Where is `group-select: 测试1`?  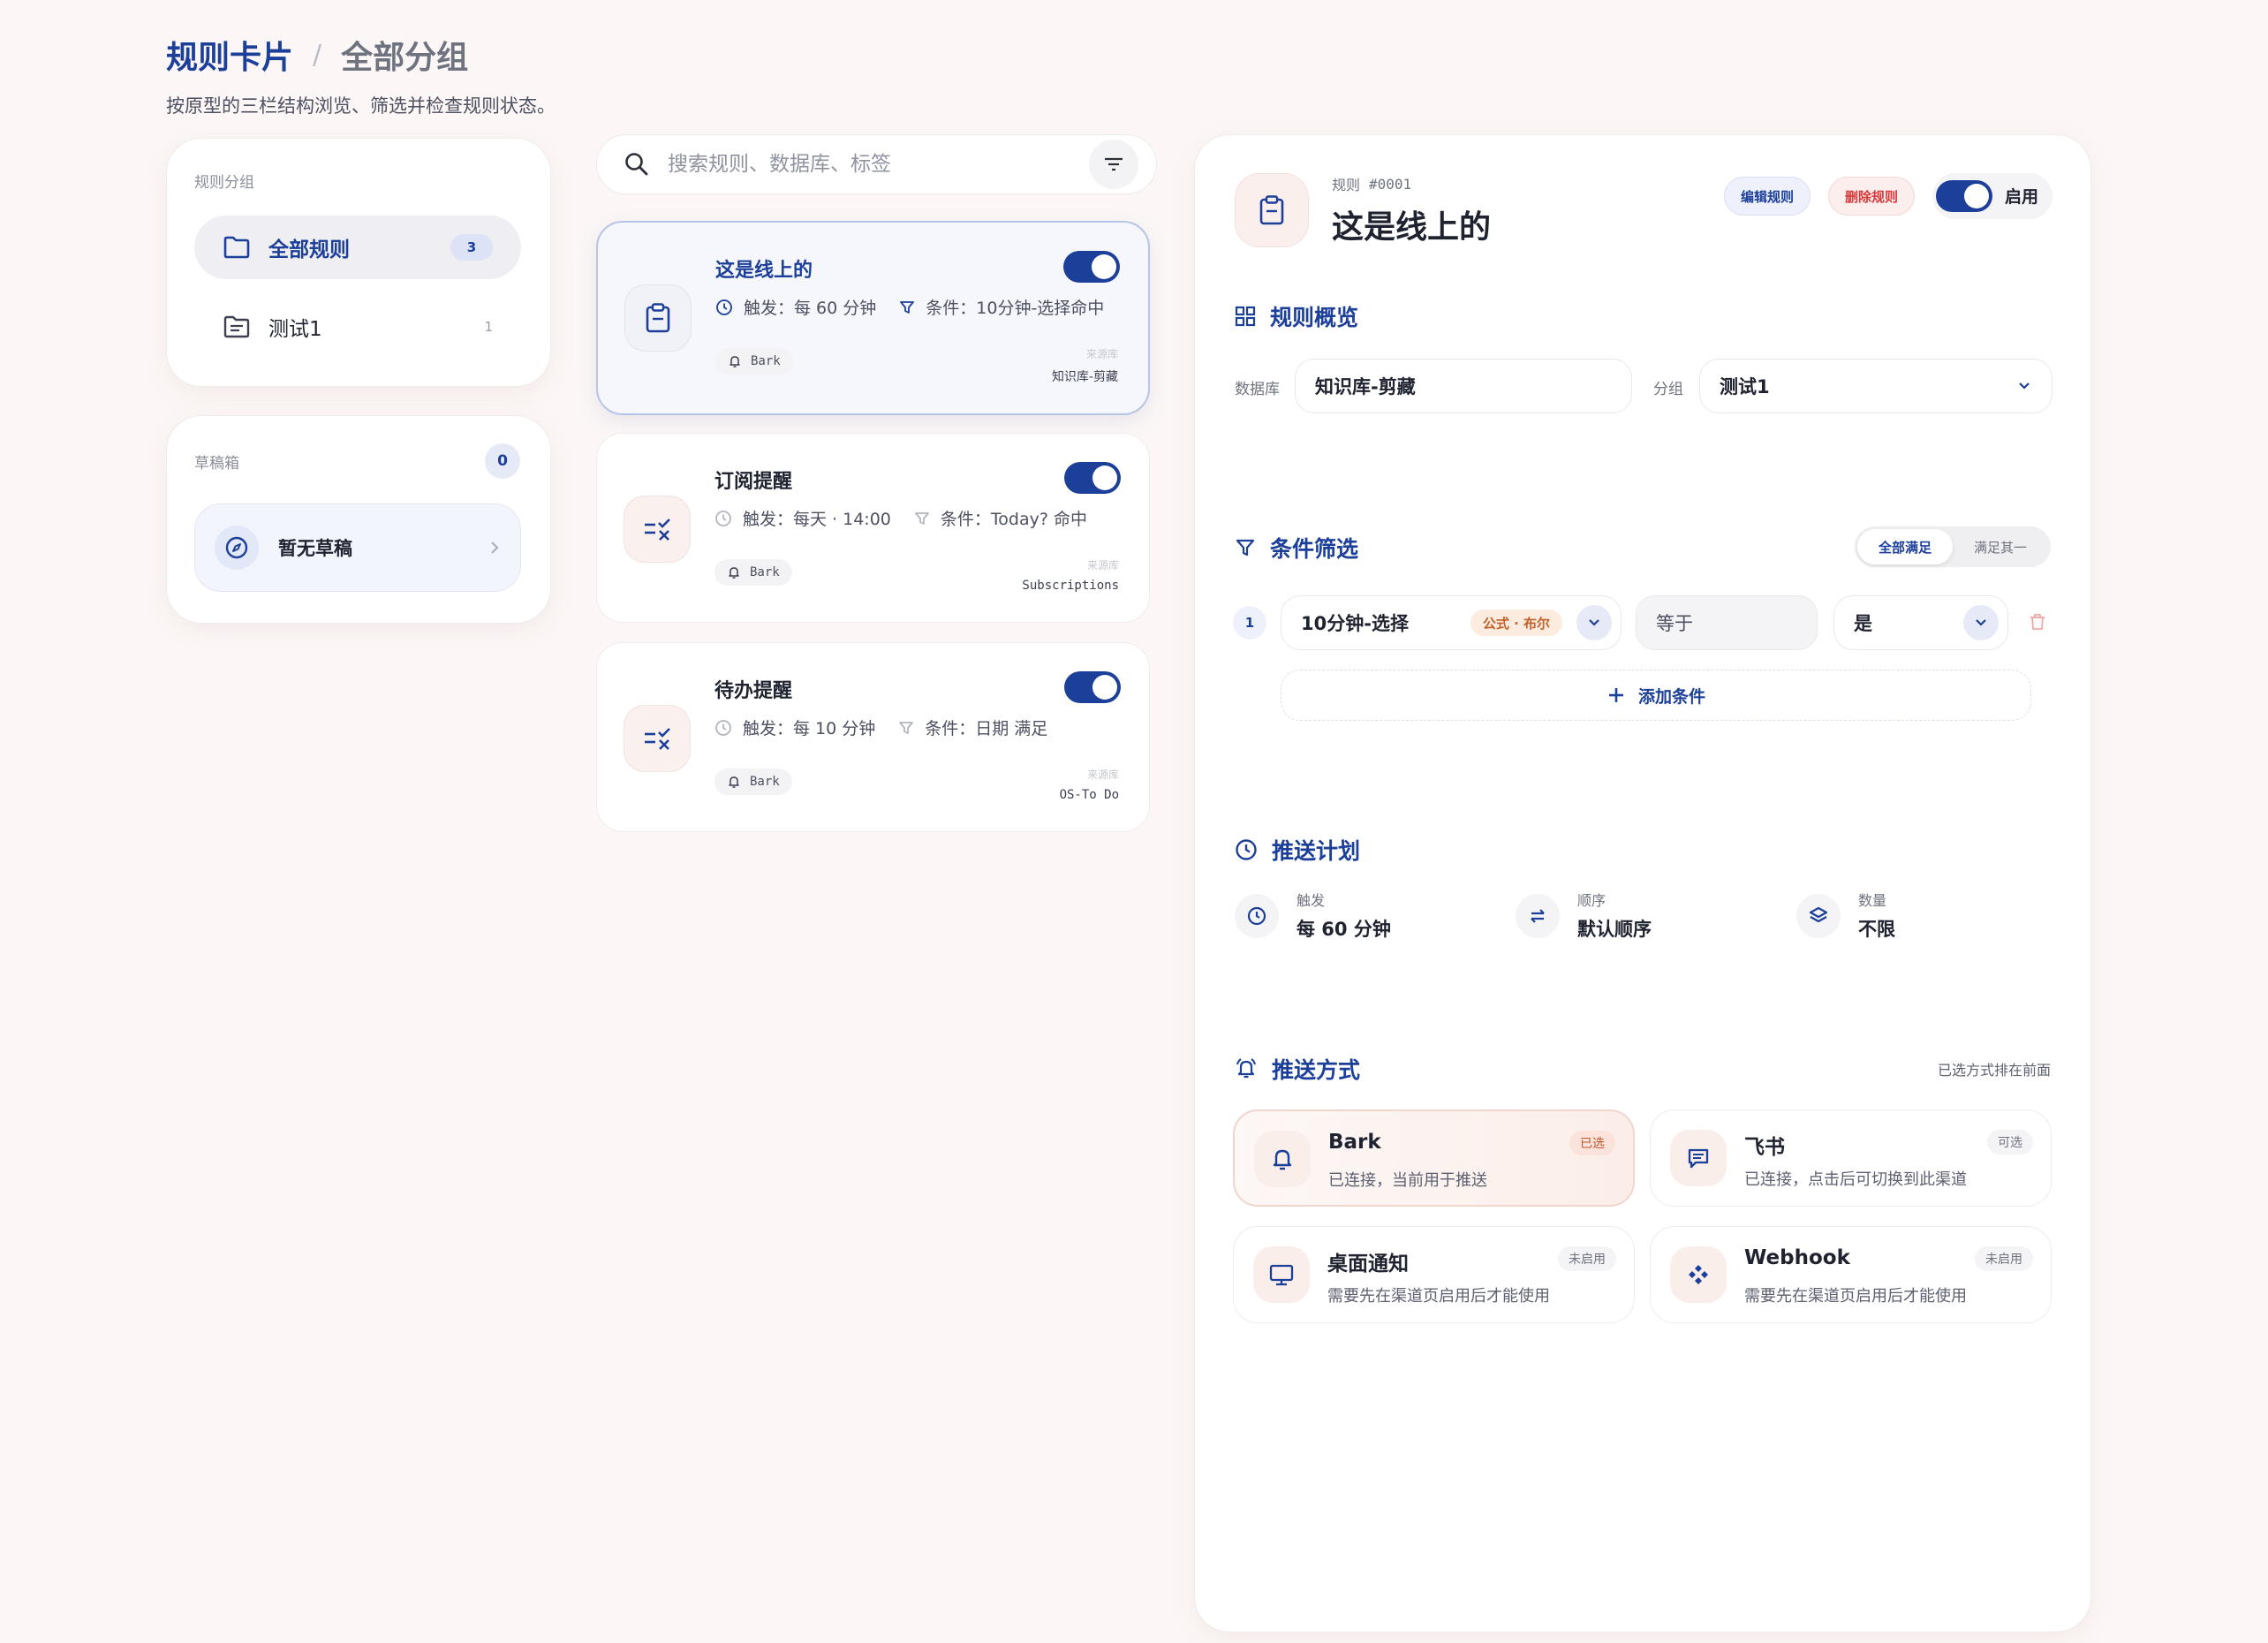 group-select: 测试1 is located at coordinates (1876, 386).